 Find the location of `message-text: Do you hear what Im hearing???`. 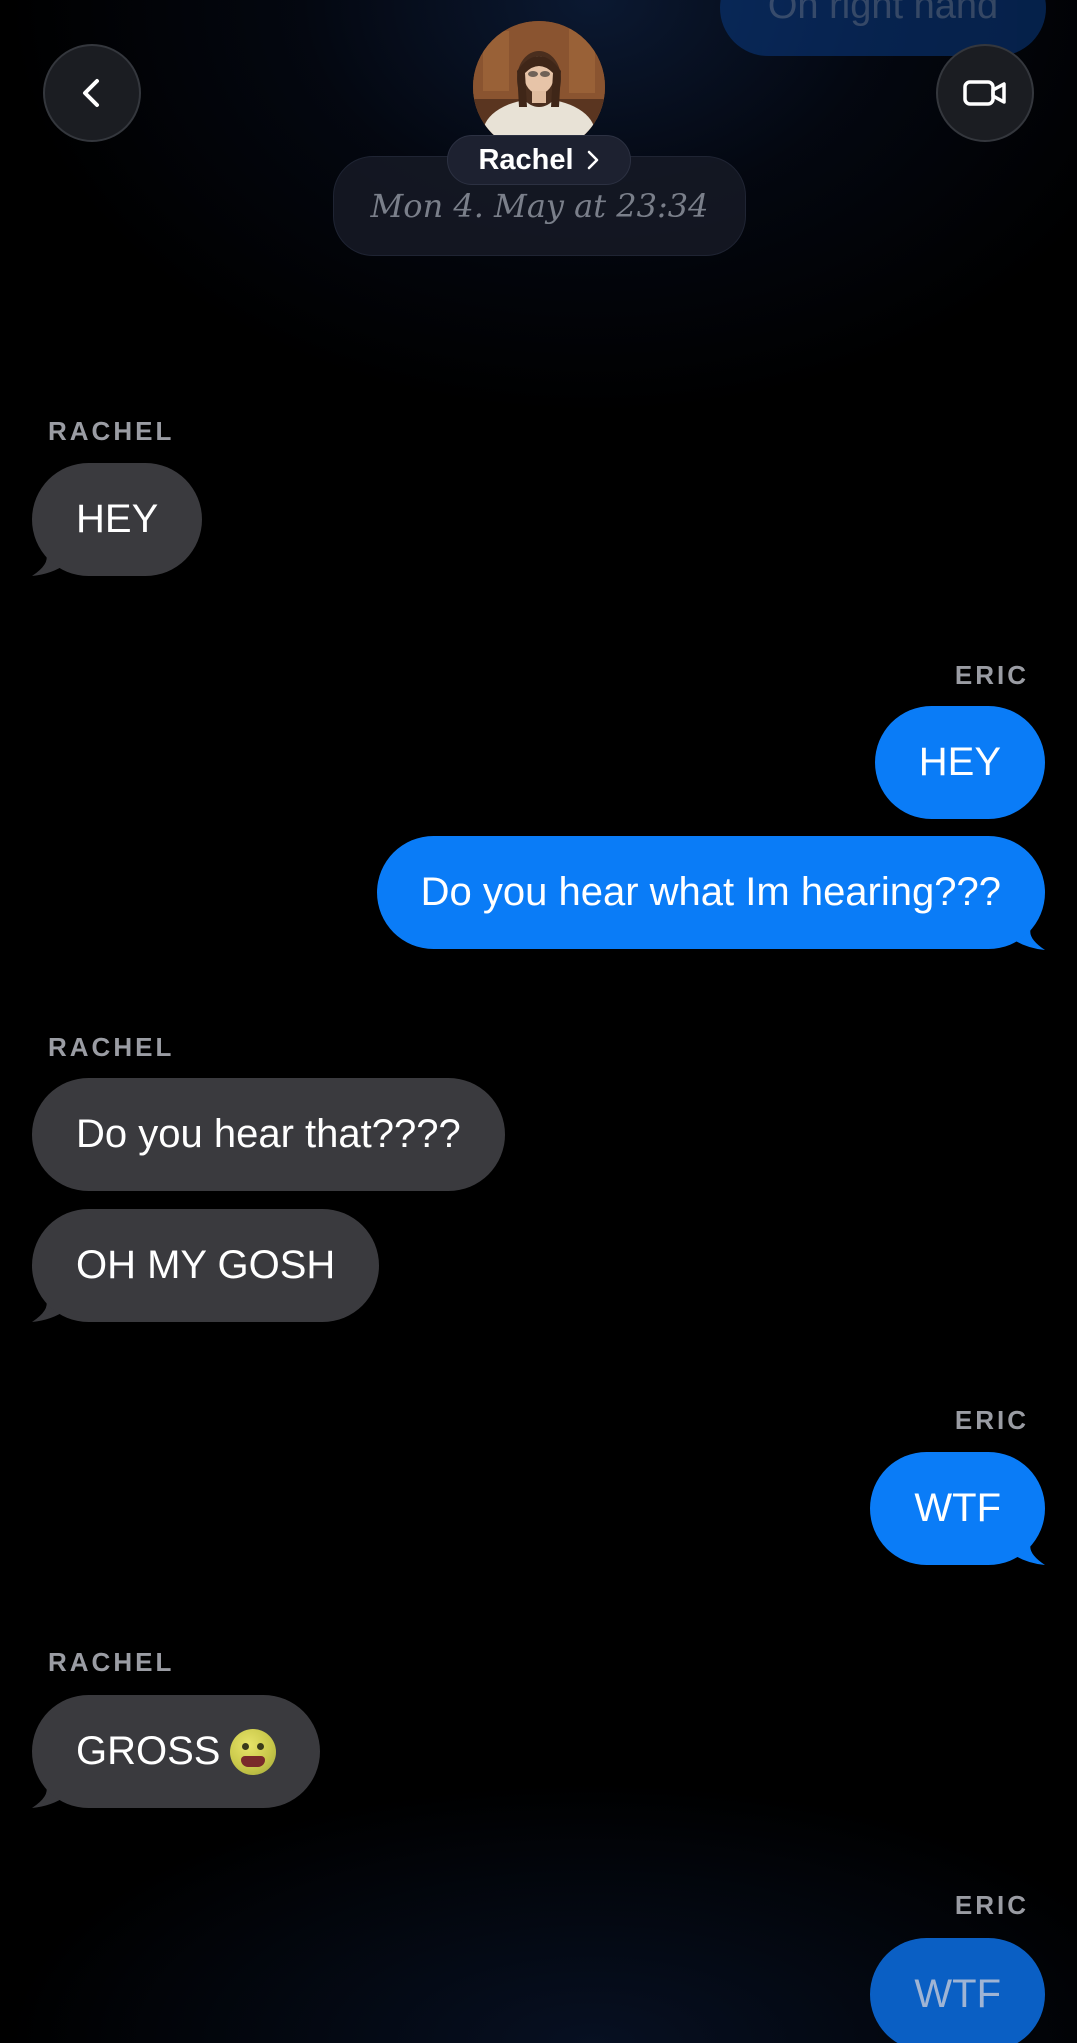

message-text: Do you hear what Im hearing??? is located at coordinates (710, 892).